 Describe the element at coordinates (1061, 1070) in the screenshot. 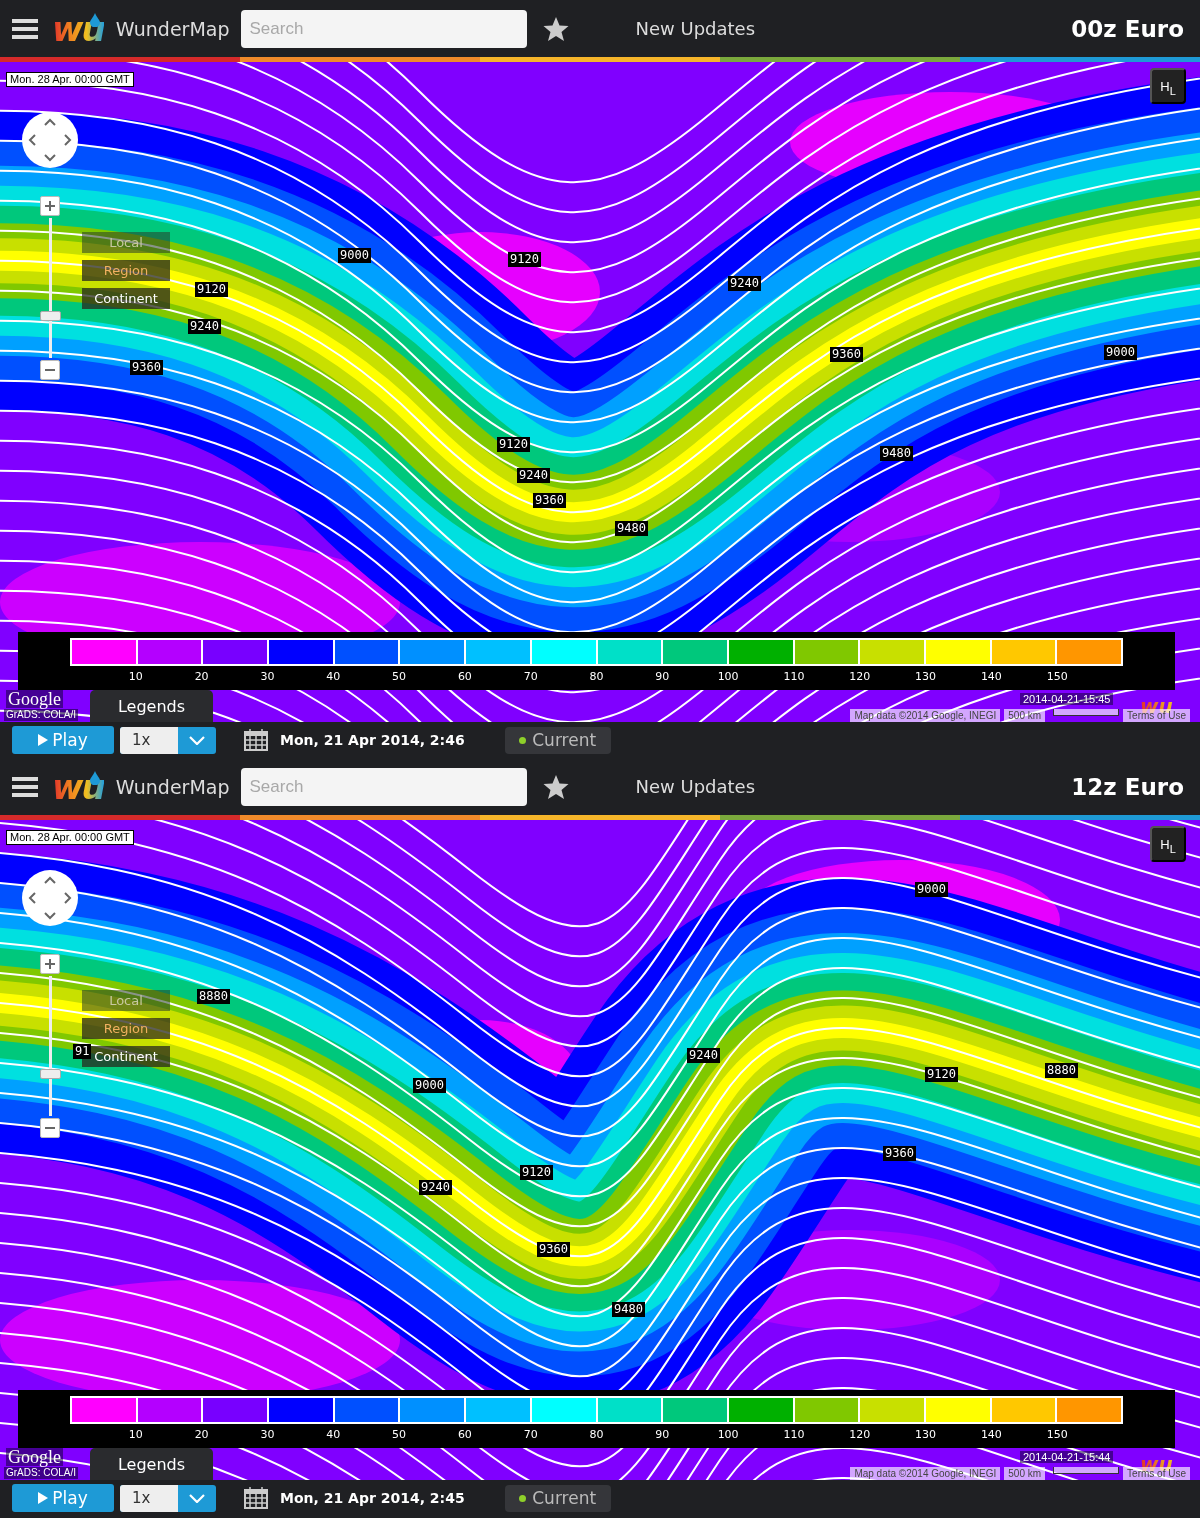

I see `contour-label: 8880` at that location.